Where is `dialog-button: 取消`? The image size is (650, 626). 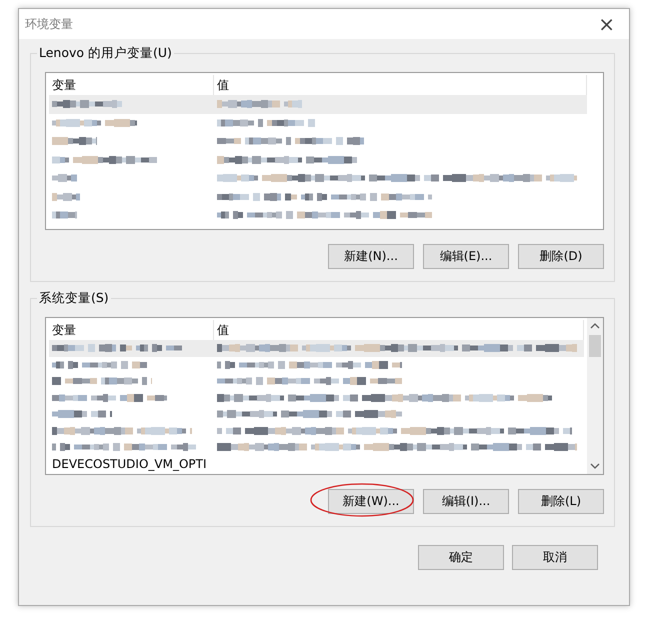 dialog-button: 取消 is located at coordinates (555, 557).